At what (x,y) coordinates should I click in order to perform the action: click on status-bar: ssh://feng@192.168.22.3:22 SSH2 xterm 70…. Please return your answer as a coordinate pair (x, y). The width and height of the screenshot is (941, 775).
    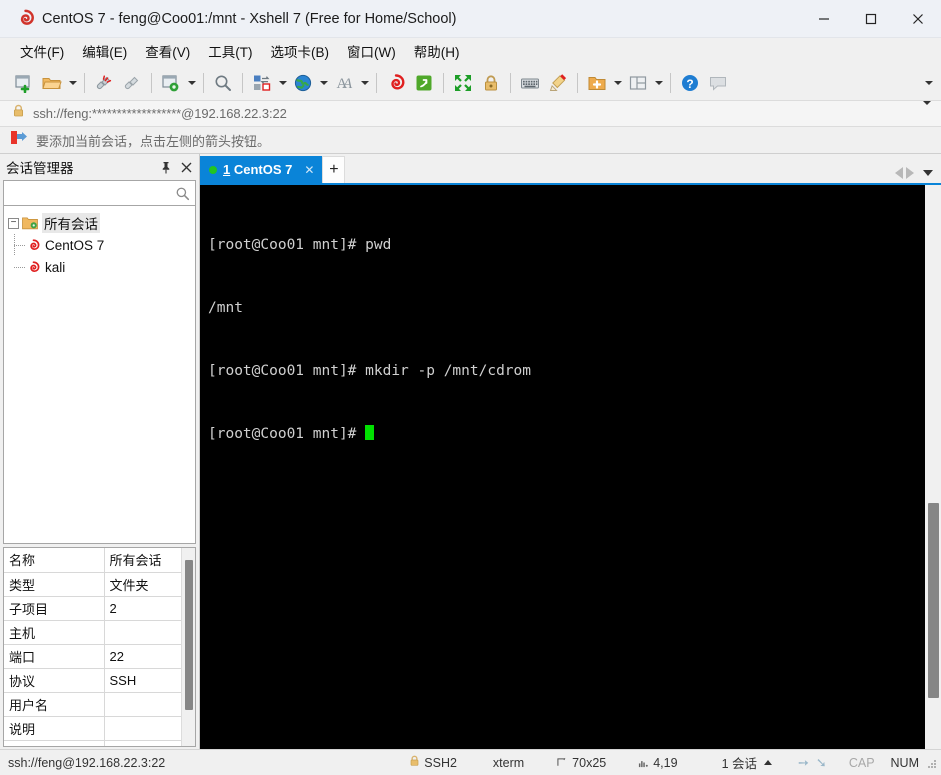
    Looking at the image, I should click on (470, 762).